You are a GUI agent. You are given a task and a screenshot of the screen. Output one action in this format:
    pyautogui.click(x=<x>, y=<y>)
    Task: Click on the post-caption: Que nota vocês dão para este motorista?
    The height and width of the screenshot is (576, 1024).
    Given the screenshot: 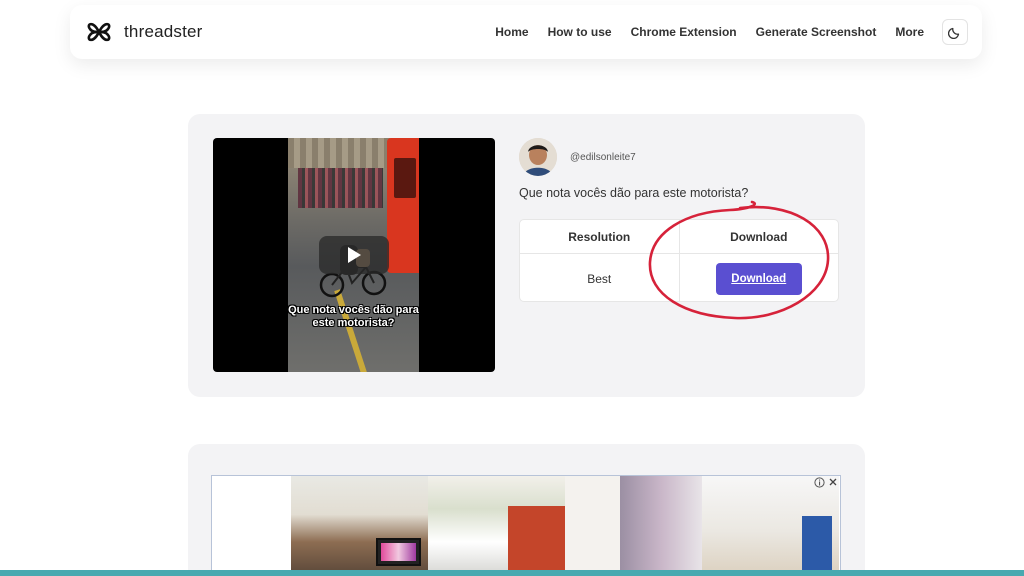 What is the action you would take?
    pyautogui.click(x=634, y=193)
    